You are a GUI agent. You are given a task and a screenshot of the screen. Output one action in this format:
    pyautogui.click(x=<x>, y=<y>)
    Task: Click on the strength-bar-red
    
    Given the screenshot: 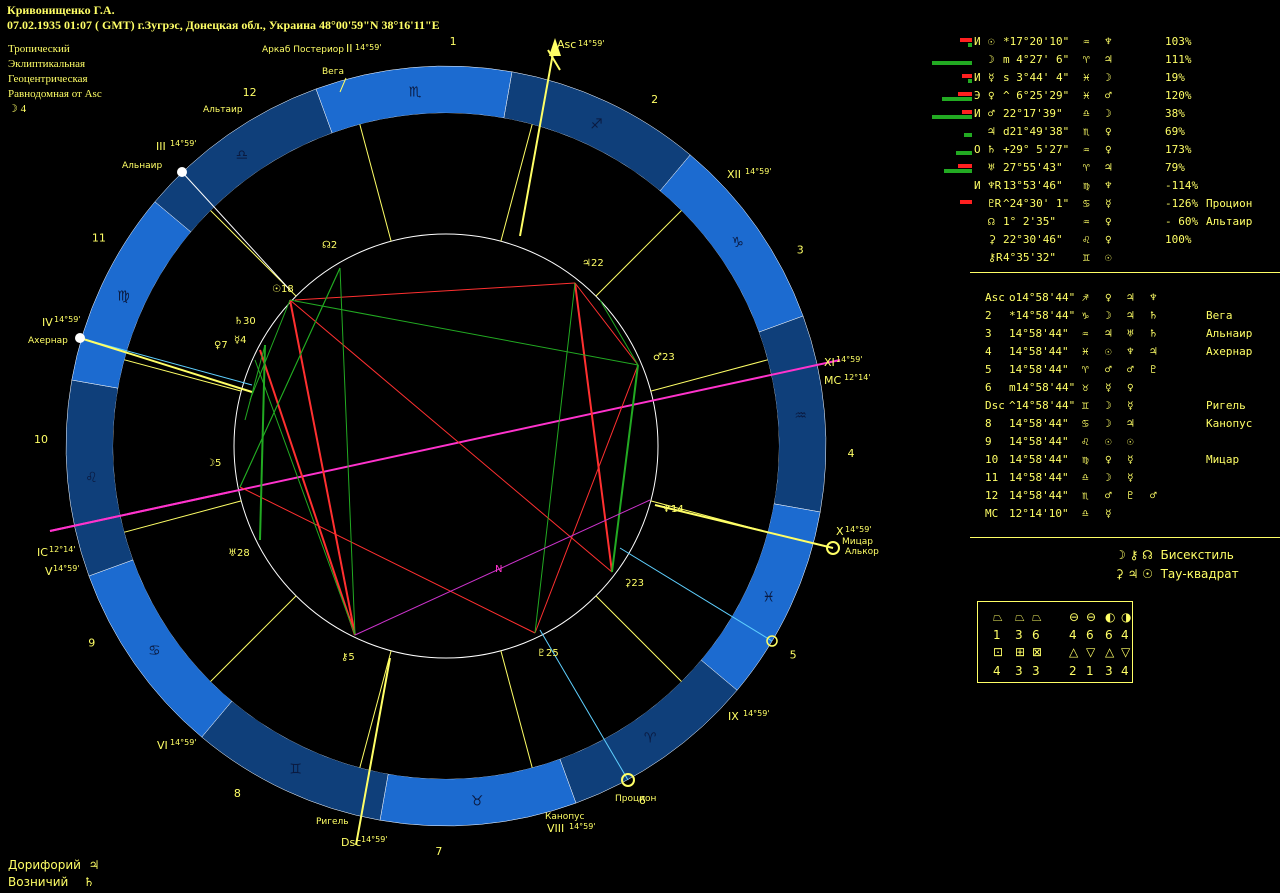 What is the action you would take?
    pyautogui.click(x=967, y=112)
    